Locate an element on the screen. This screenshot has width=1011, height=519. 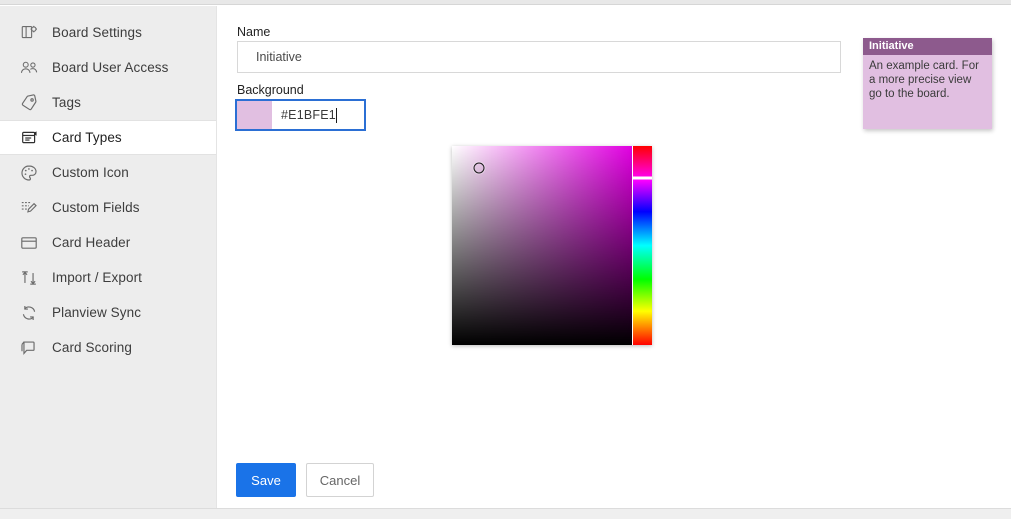
sidebar-item-label: Custom Icon is located at coordinates (90, 172).